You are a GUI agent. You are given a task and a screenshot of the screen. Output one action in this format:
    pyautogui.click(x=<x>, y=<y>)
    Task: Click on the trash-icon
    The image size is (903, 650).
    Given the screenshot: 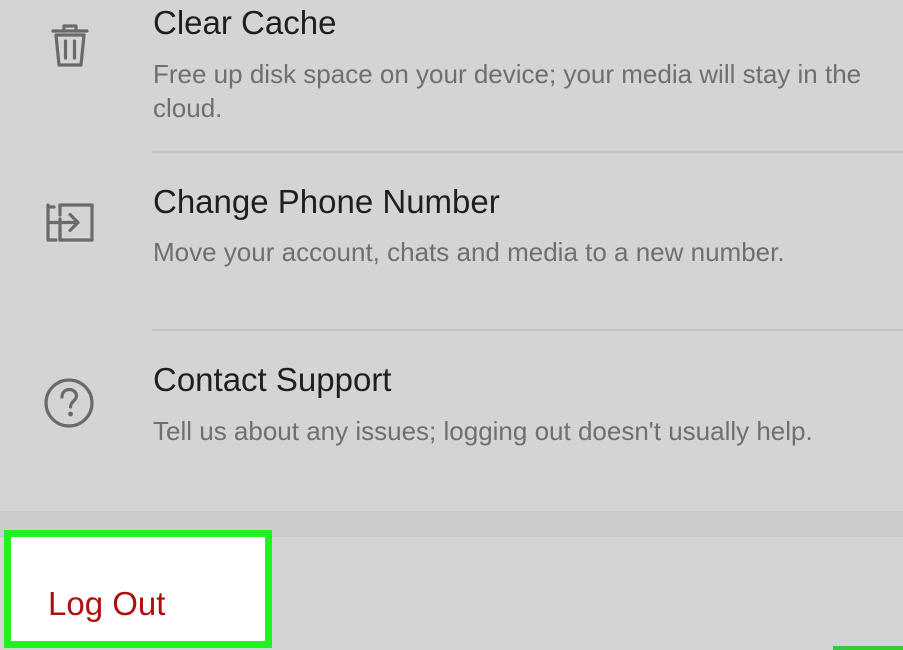 What is the action you would take?
    pyautogui.click(x=70, y=46)
    